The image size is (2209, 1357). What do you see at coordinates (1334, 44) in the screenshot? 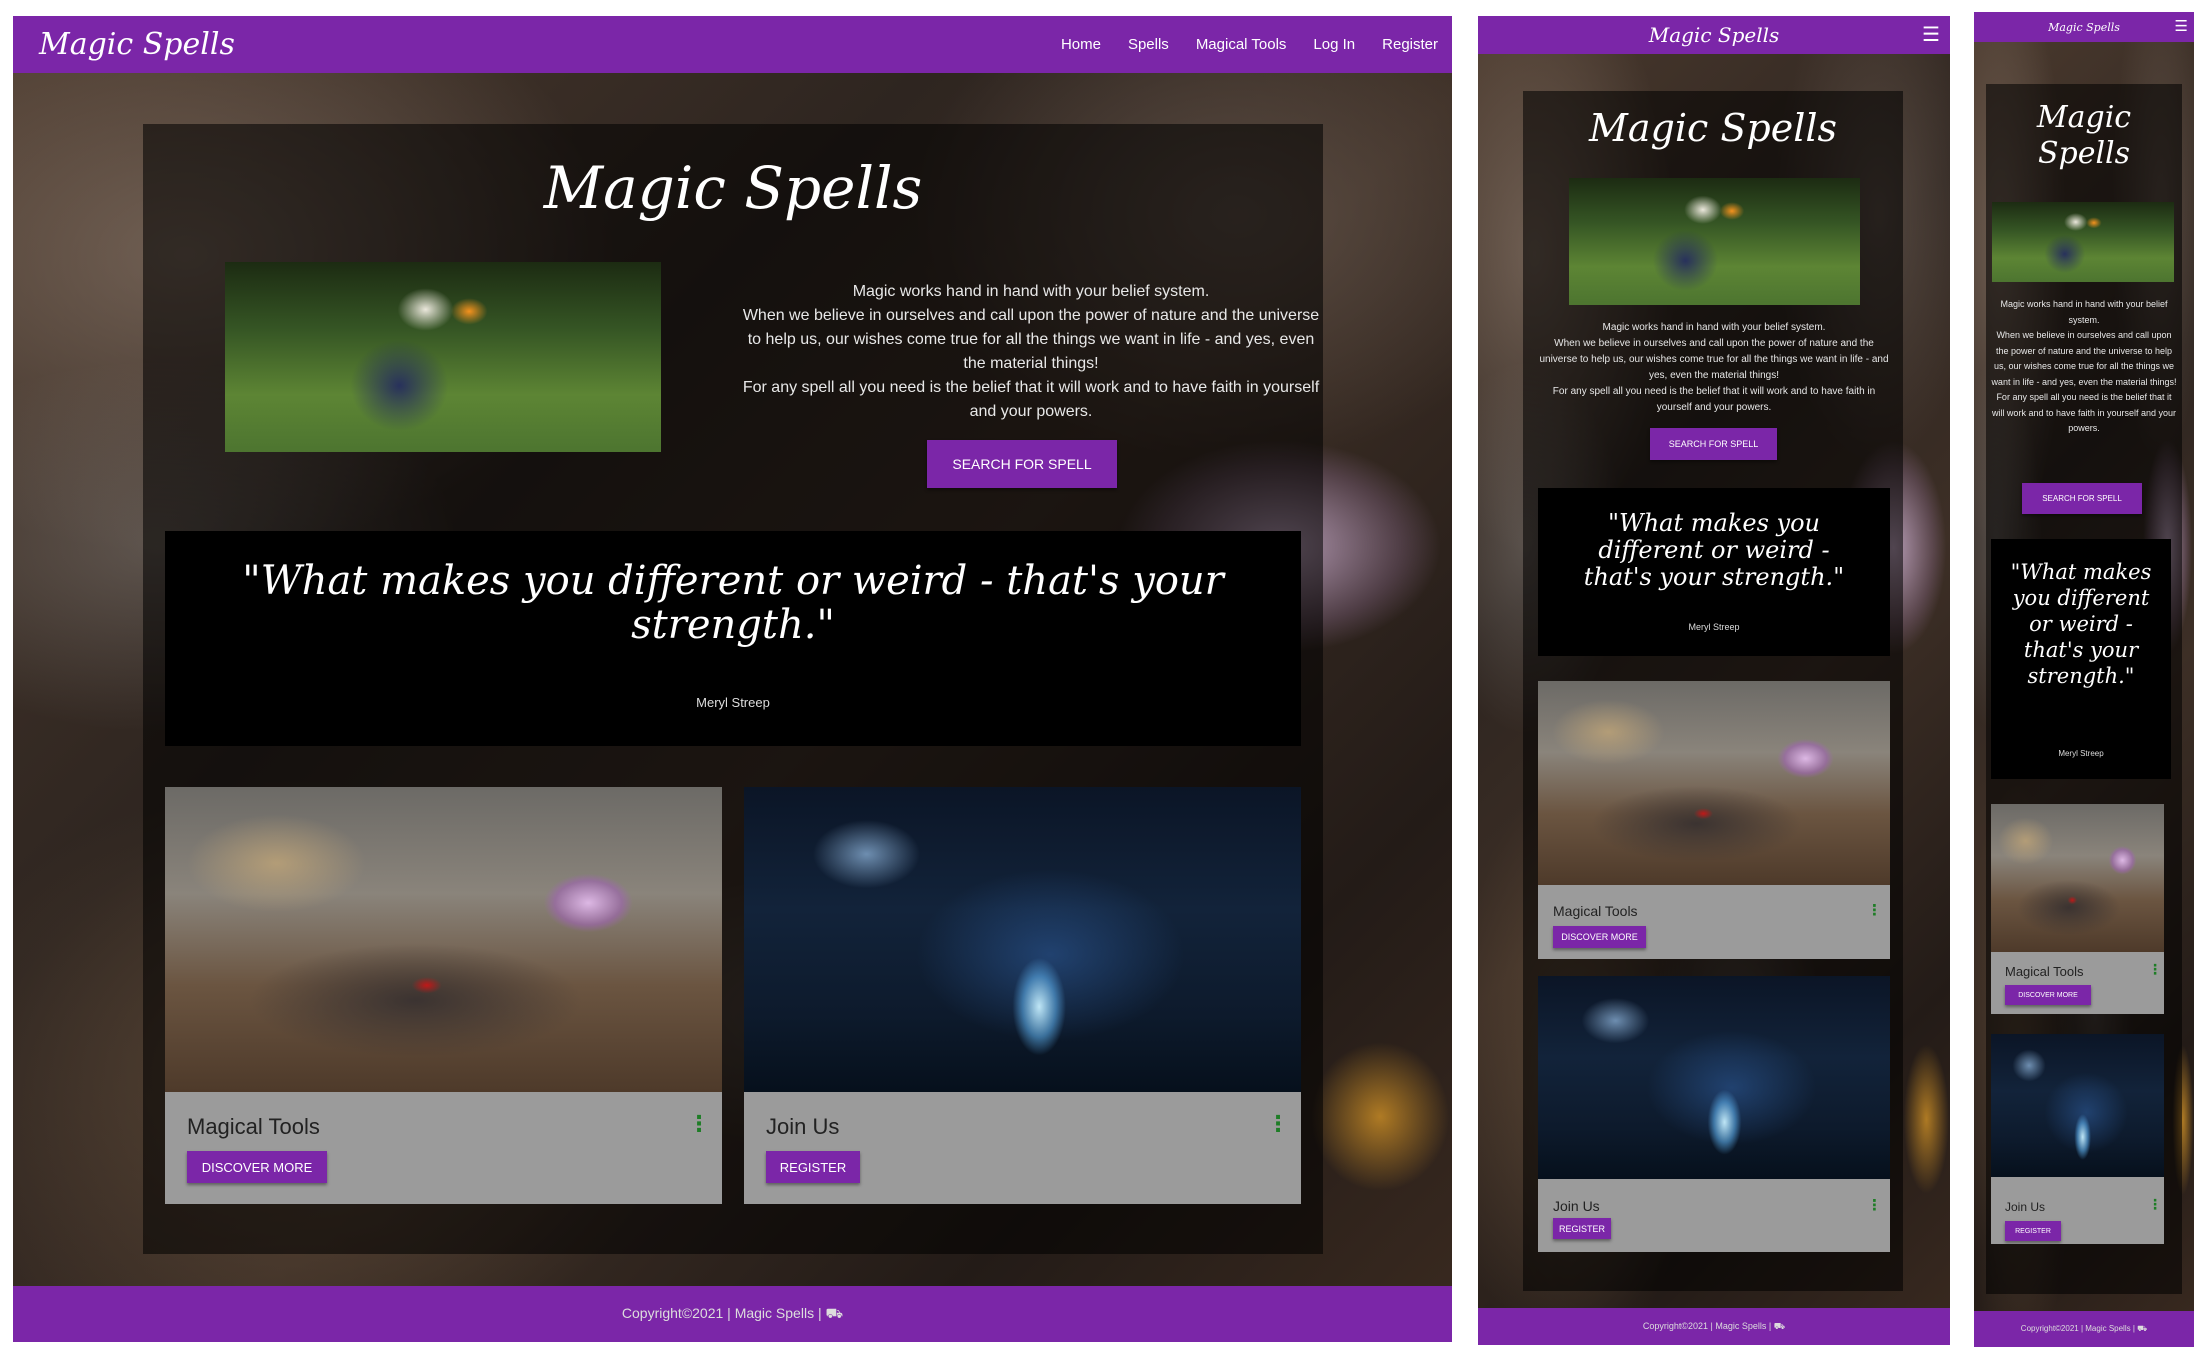
I see `nav-link-login: Log In` at bounding box center [1334, 44].